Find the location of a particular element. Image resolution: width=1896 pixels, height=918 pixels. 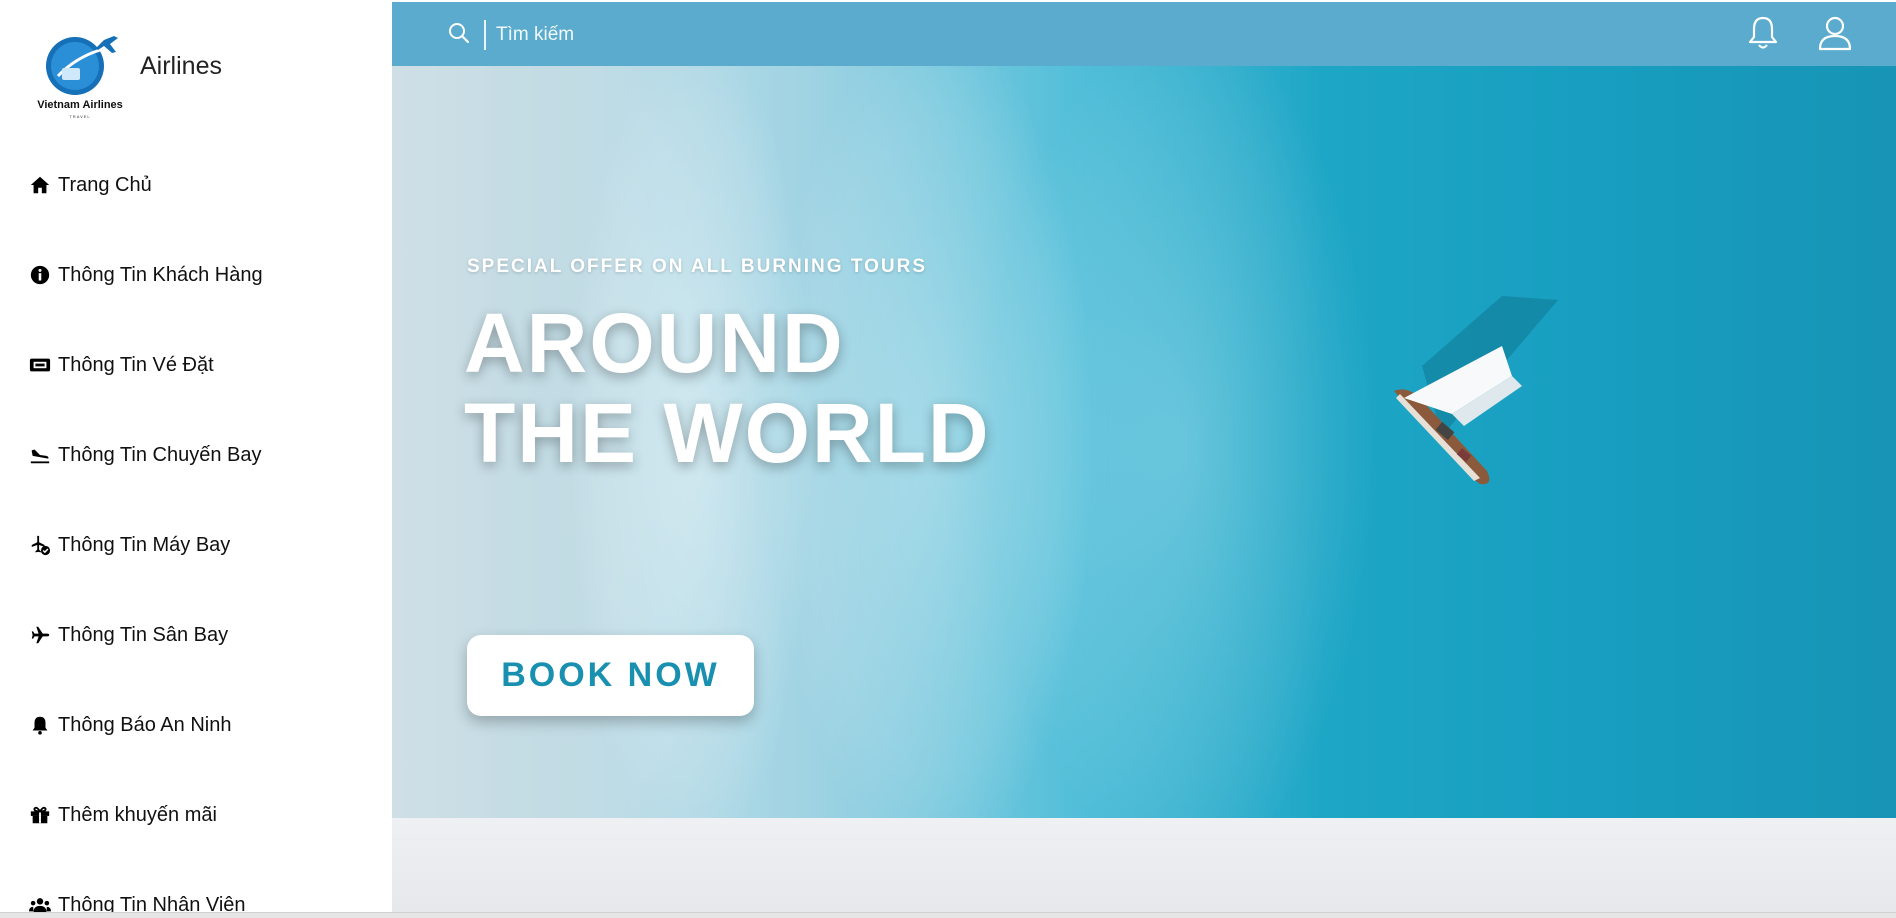

sidebar-item-label: Thông Tin Chuyến Bay is located at coordinates (160, 454).